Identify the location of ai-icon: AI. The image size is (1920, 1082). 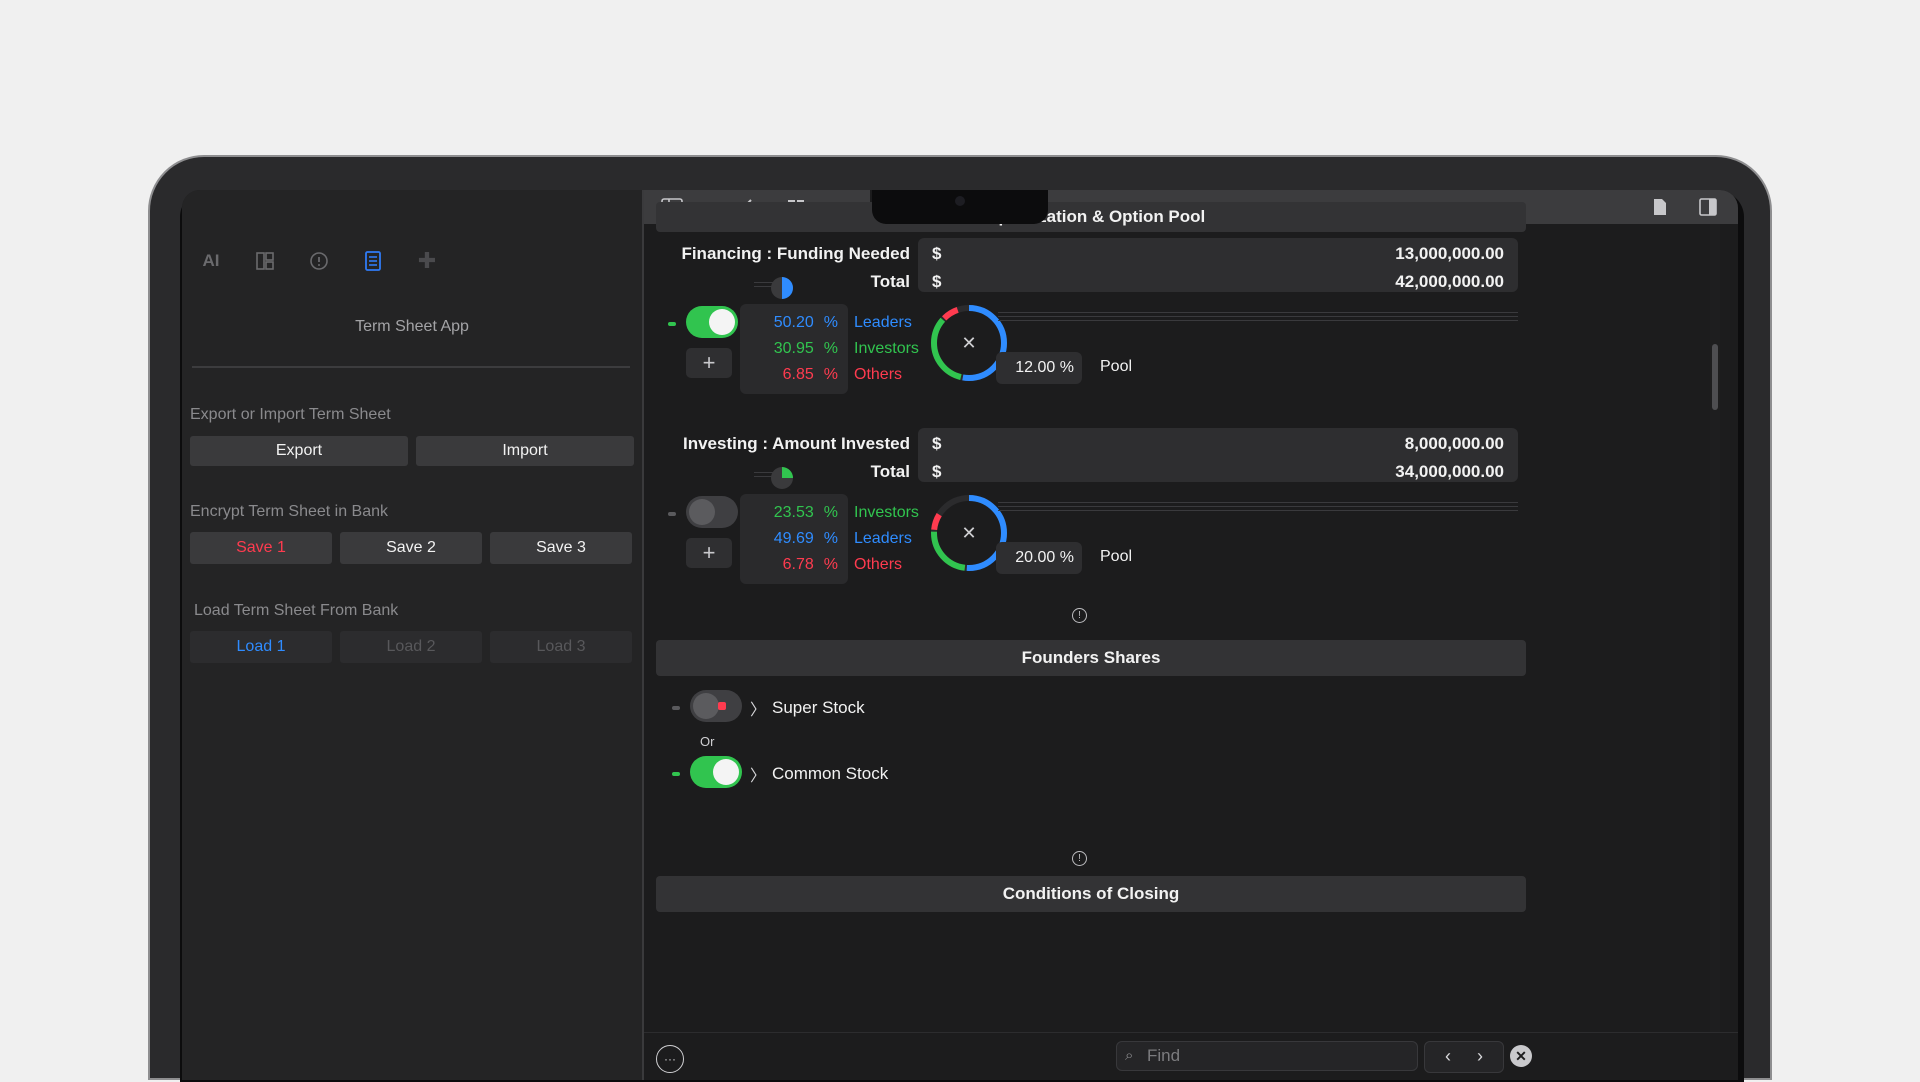
(211, 261).